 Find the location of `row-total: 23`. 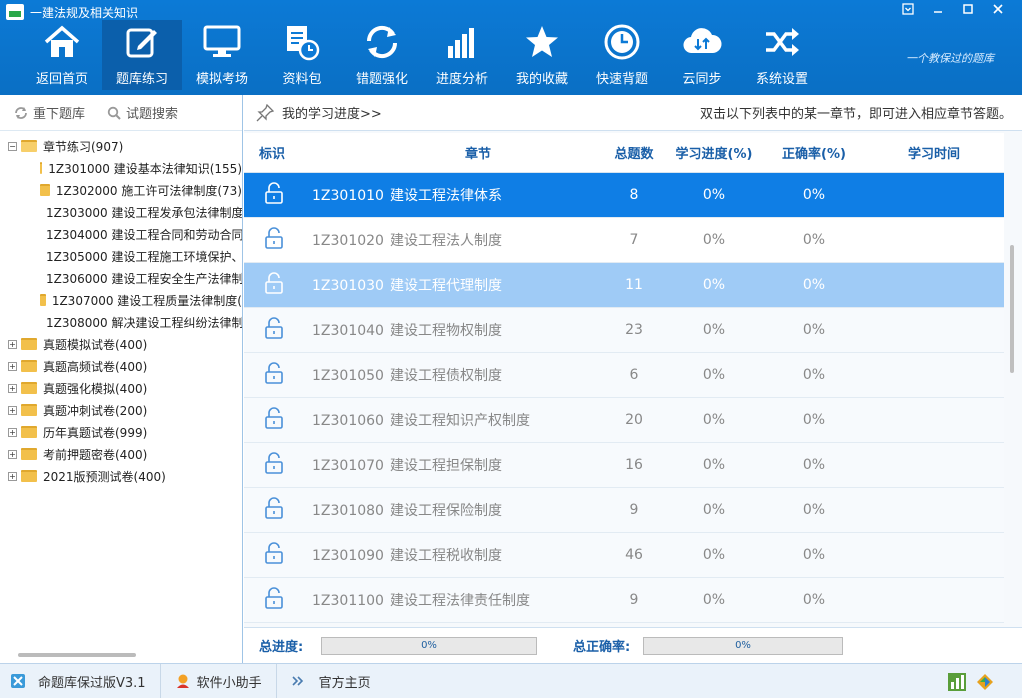

row-total: 23 is located at coordinates (634, 330).